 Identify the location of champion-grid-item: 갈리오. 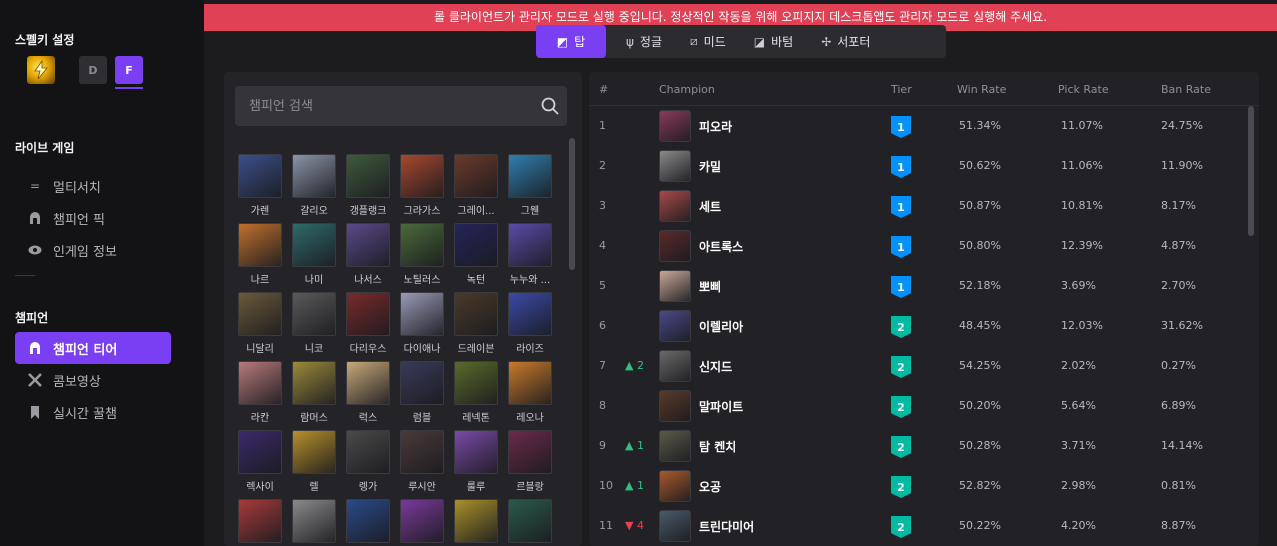
(314, 185).